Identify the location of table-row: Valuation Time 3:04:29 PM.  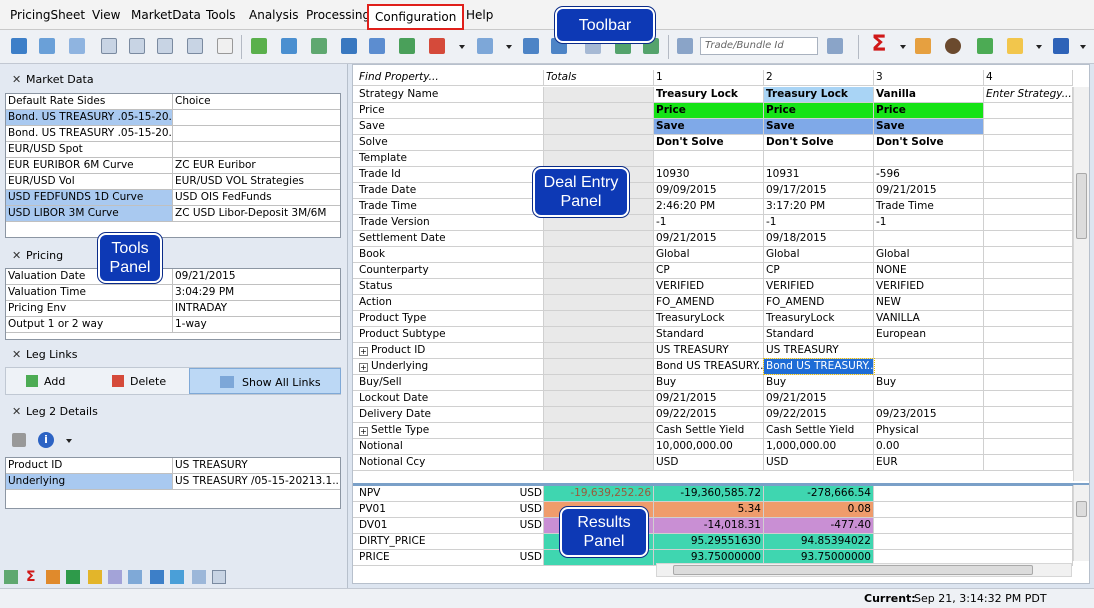
(173, 293).